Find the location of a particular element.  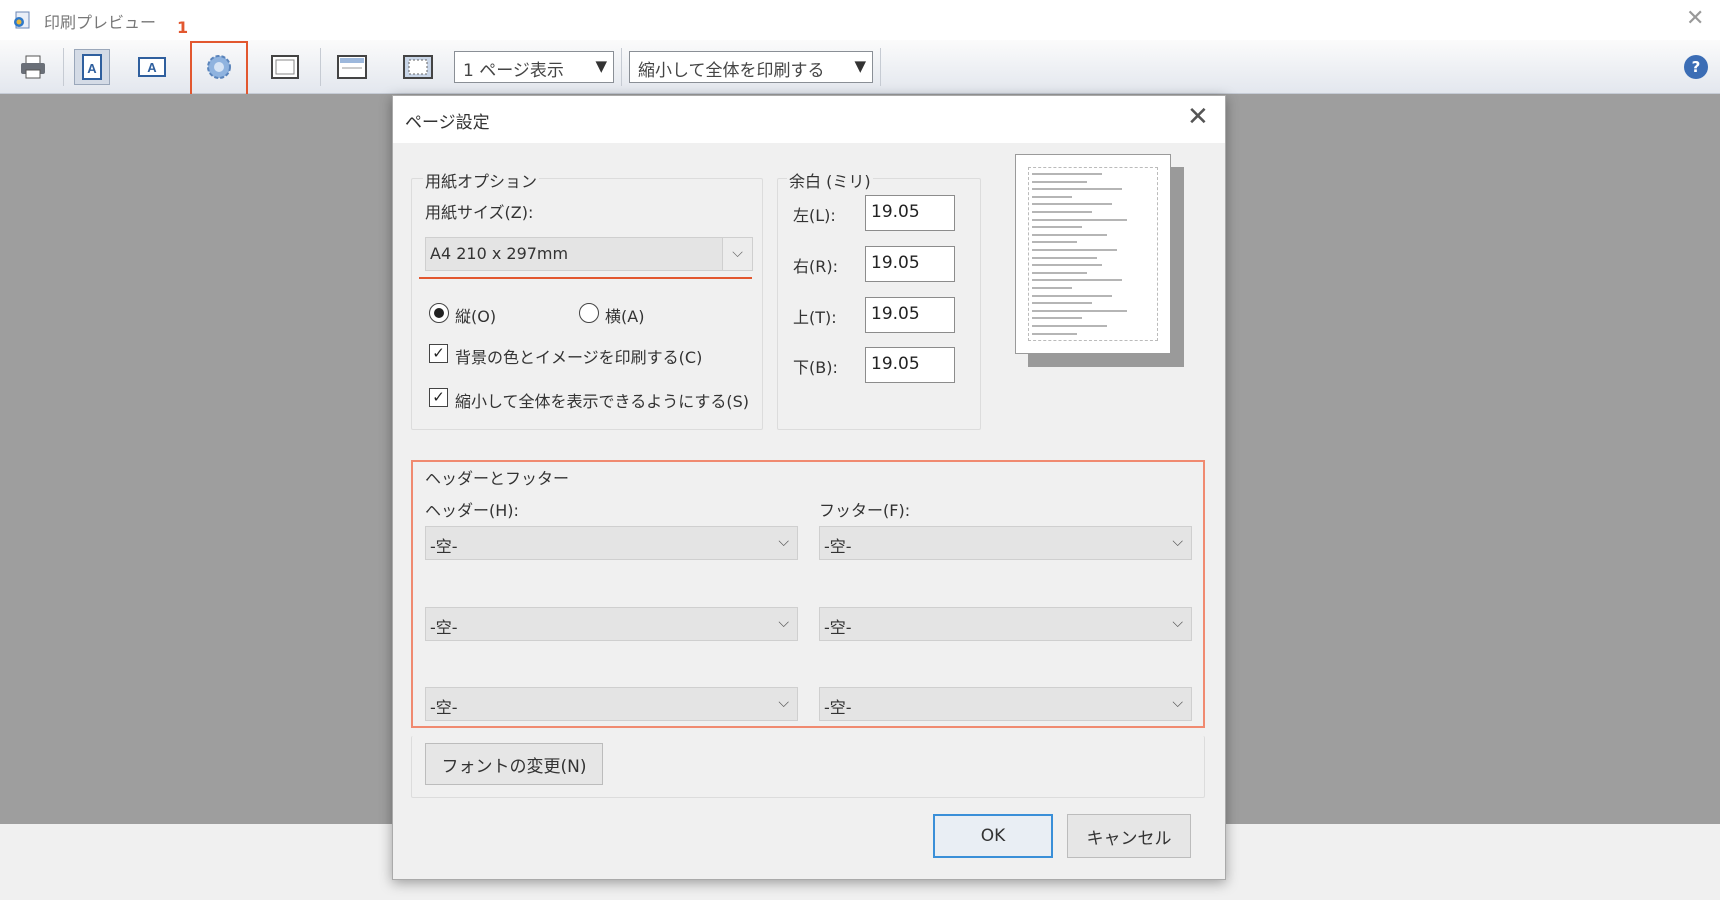

paper-size-select: A4 210 x 297mm ⌵ is located at coordinates (589, 254).